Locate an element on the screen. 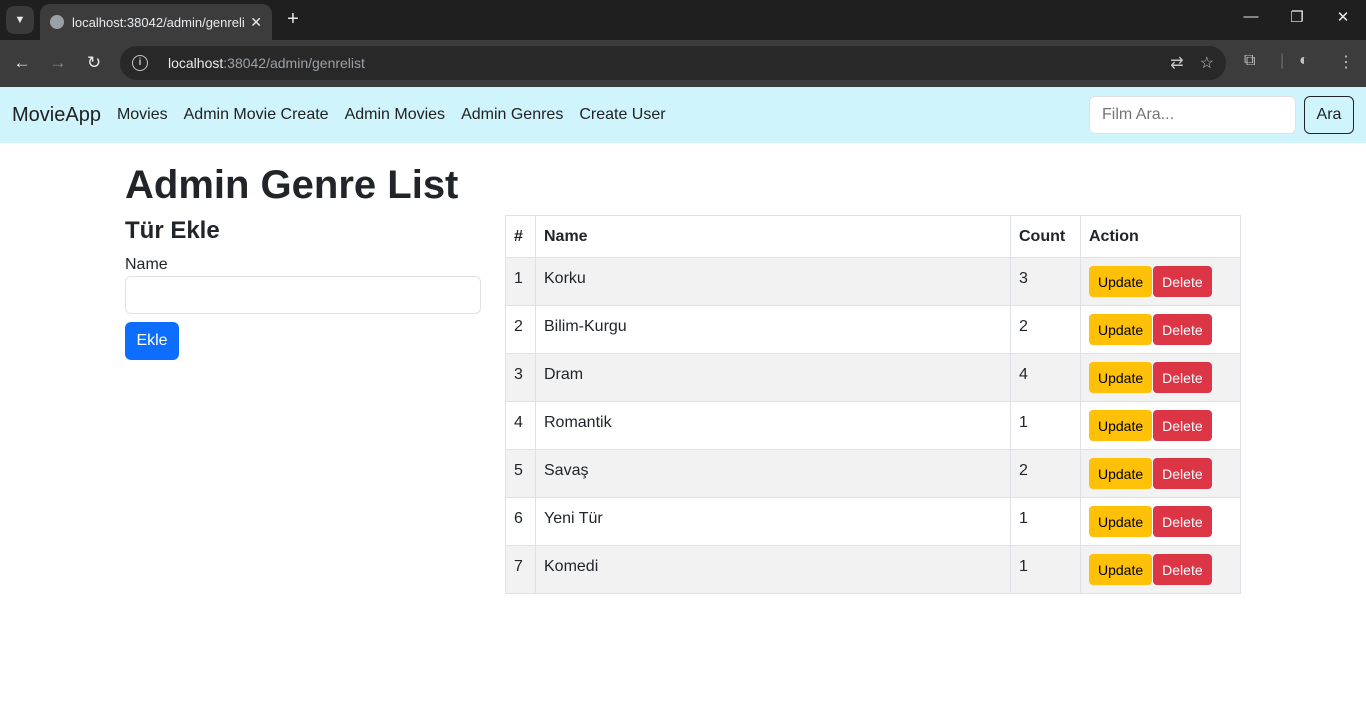 This screenshot has height=728, width=1366. row-id: 7 is located at coordinates (520, 569).